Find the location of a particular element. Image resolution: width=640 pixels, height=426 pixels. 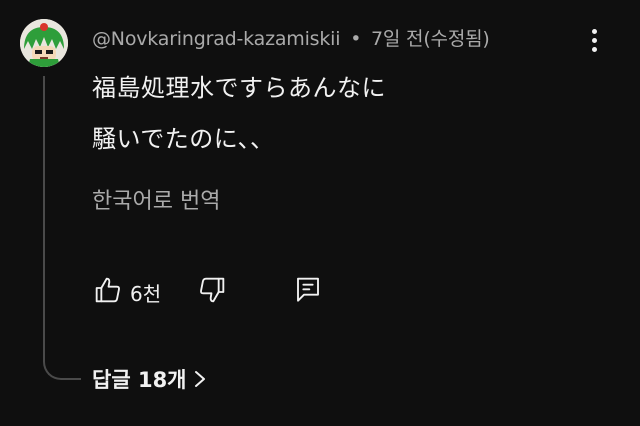

comment-header: @Novkaringrad-kazamiskii • 7일 전(수정됨) is located at coordinates (291, 37).